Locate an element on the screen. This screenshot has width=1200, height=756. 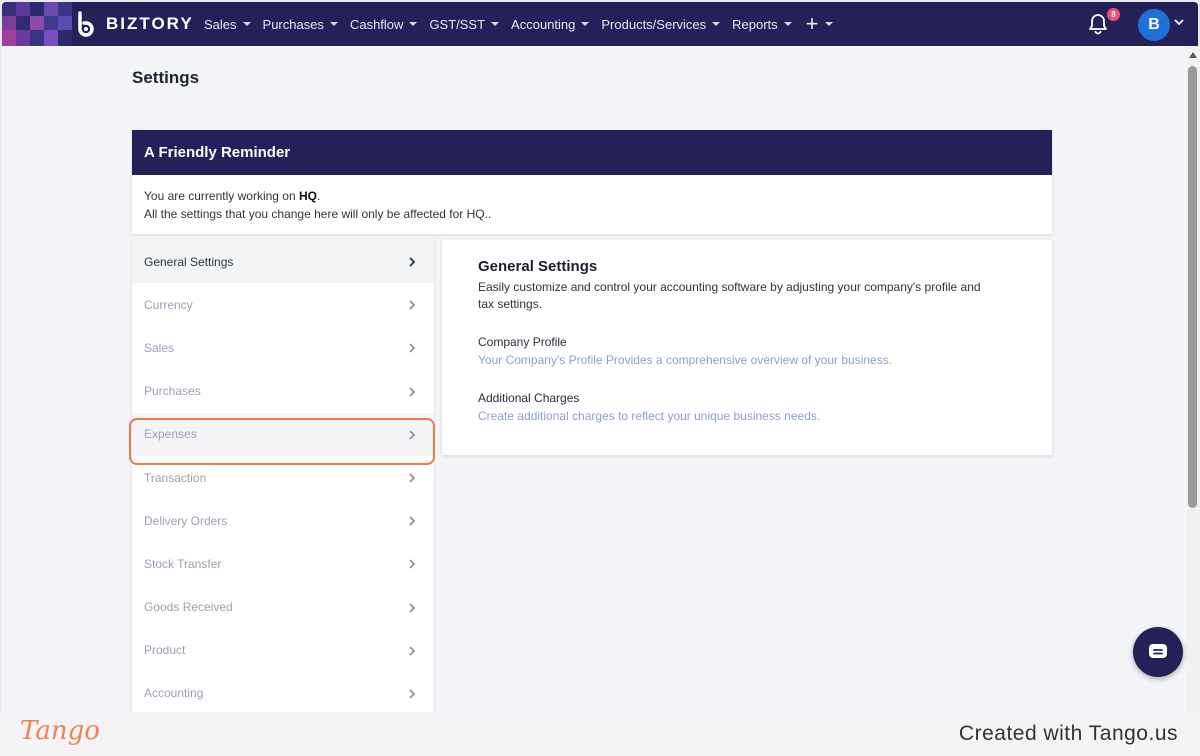
reminder-line-1-prefix: You are currently working on is located at coordinates (221, 196).